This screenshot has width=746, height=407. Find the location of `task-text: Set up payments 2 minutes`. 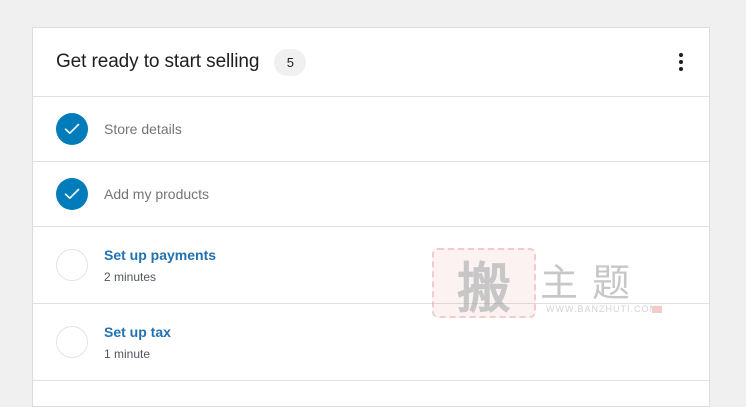

task-text: Set up payments 2 minutes is located at coordinates (160, 265).